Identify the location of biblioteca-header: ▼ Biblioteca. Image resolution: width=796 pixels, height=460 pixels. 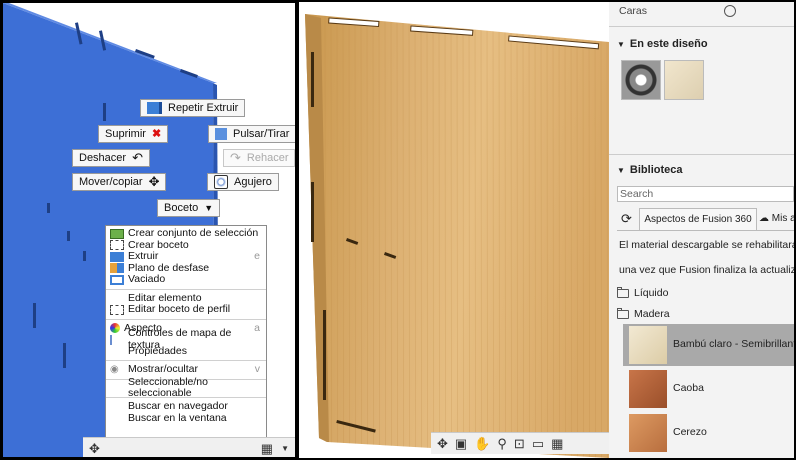
(650, 170).